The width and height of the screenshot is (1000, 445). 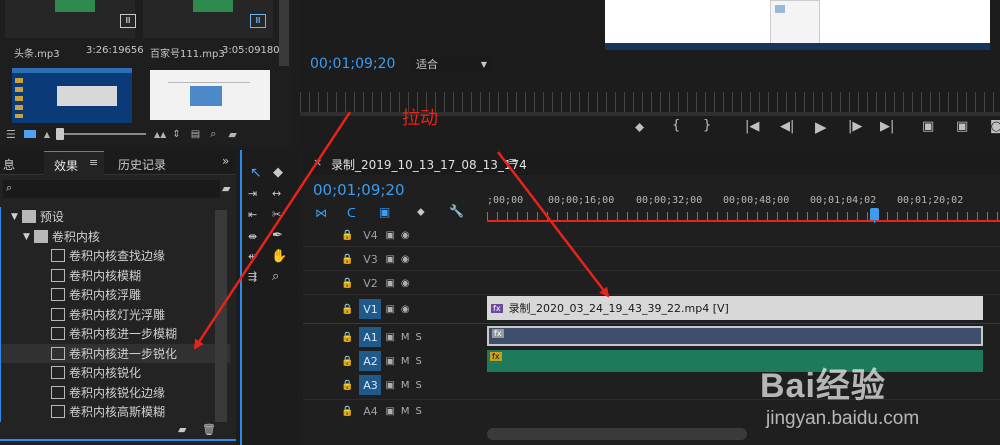 What do you see at coordinates (843, 418) in the screenshot?
I see `watermark-url: jingyan.baidu.com` at bounding box center [843, 418].